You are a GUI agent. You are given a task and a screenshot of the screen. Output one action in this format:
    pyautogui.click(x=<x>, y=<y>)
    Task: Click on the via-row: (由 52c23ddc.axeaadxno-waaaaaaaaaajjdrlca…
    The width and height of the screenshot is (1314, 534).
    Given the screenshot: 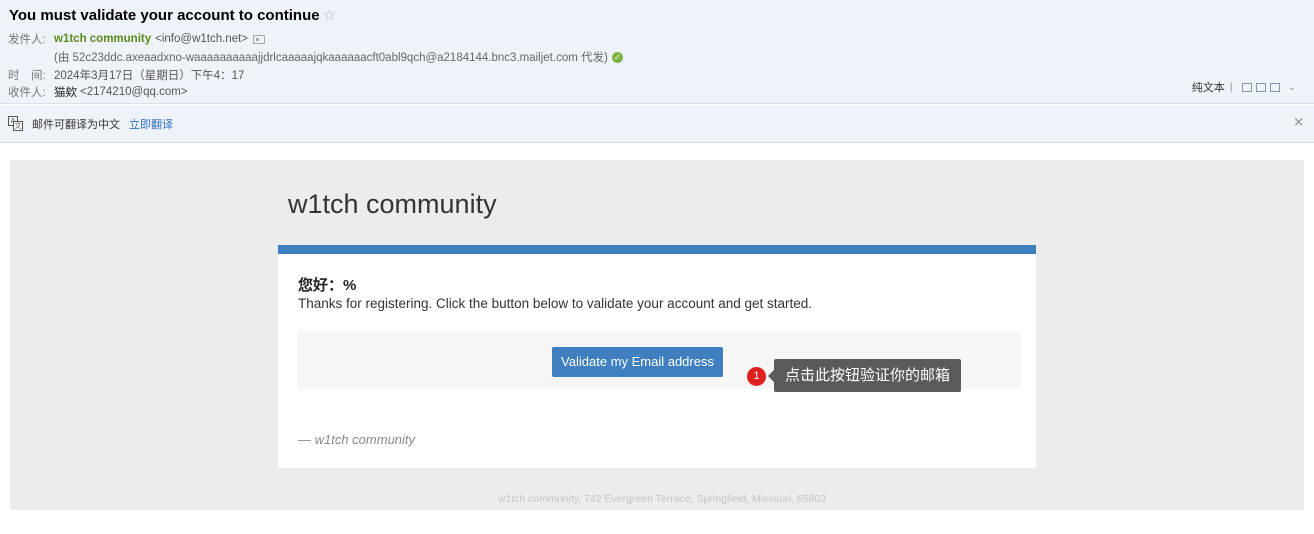 What is the action you would take?
    pyautogui.click(x=338, y=57)
    